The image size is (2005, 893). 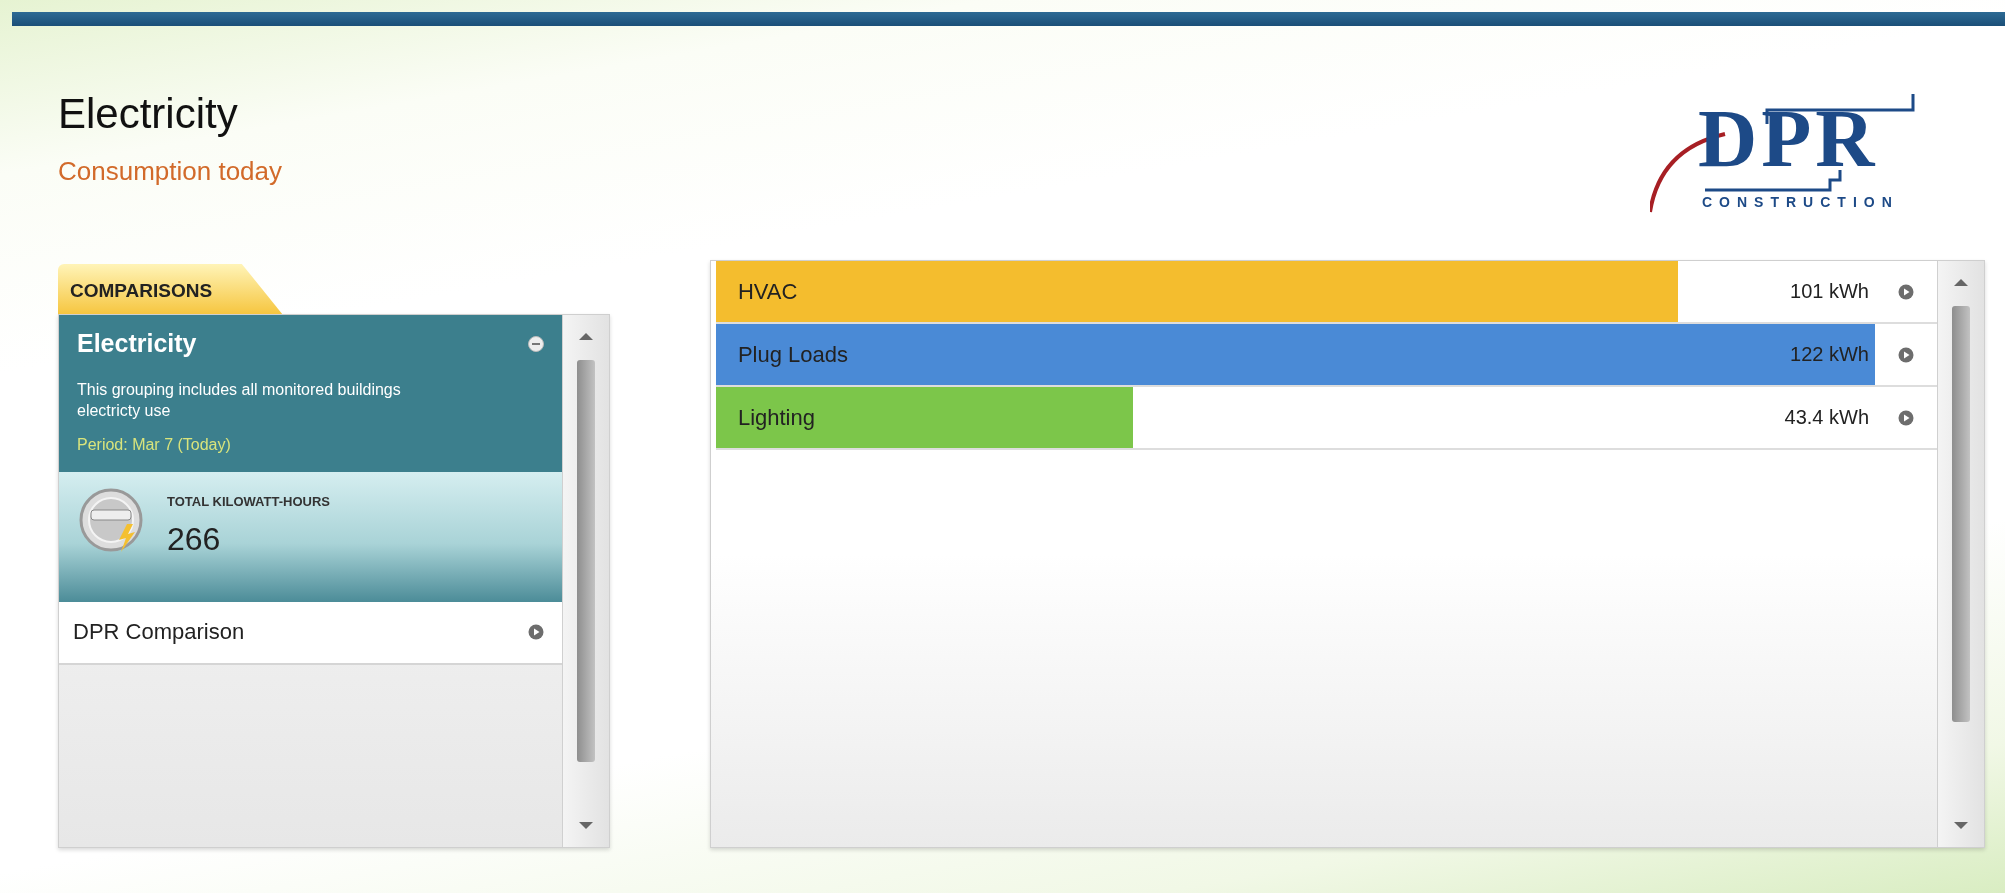 What do you see at coordinates (1827, 417) in the screenshot?
I see `usage-reading: 43.4 kWh` at bounding box center [1827, 417].